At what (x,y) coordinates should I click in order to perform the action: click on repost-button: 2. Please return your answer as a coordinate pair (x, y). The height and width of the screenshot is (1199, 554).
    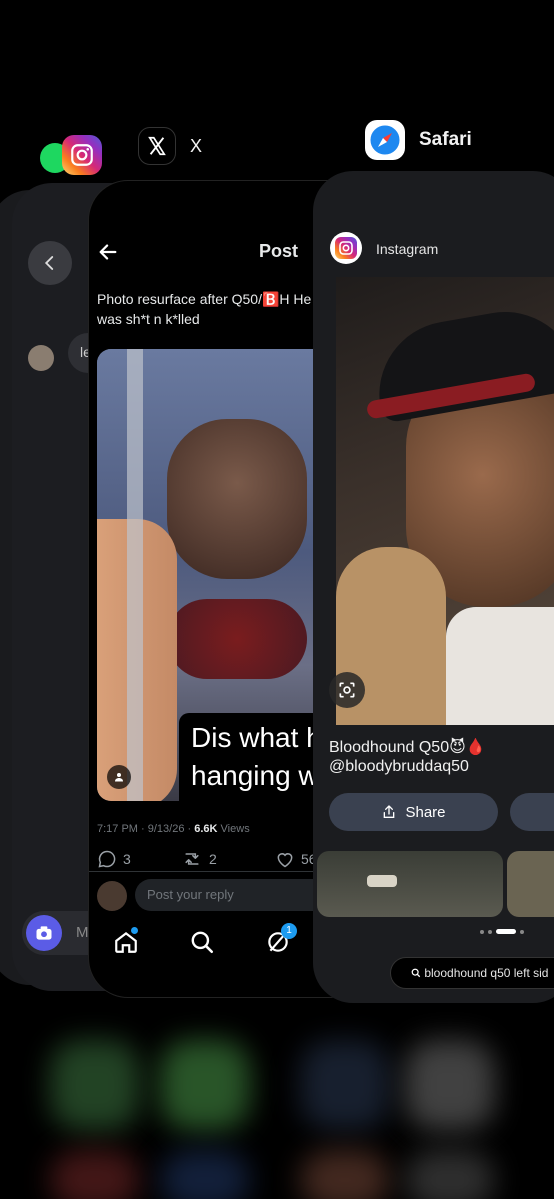
    Looking at the image, I should click on (199, 859).